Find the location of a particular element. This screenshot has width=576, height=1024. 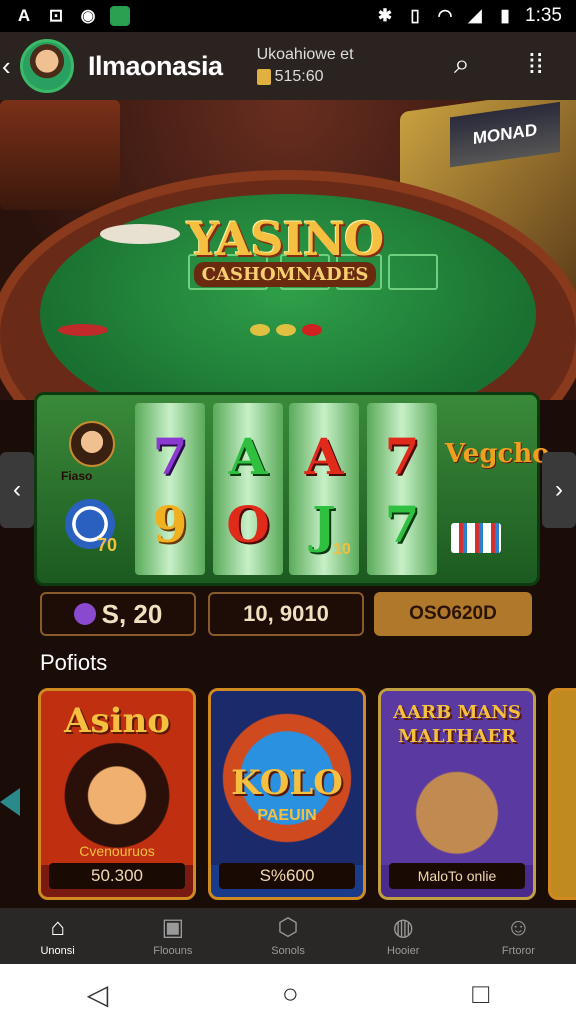

nav-item-home: ⌂ Unonsi is located at coordinates (57, 936).